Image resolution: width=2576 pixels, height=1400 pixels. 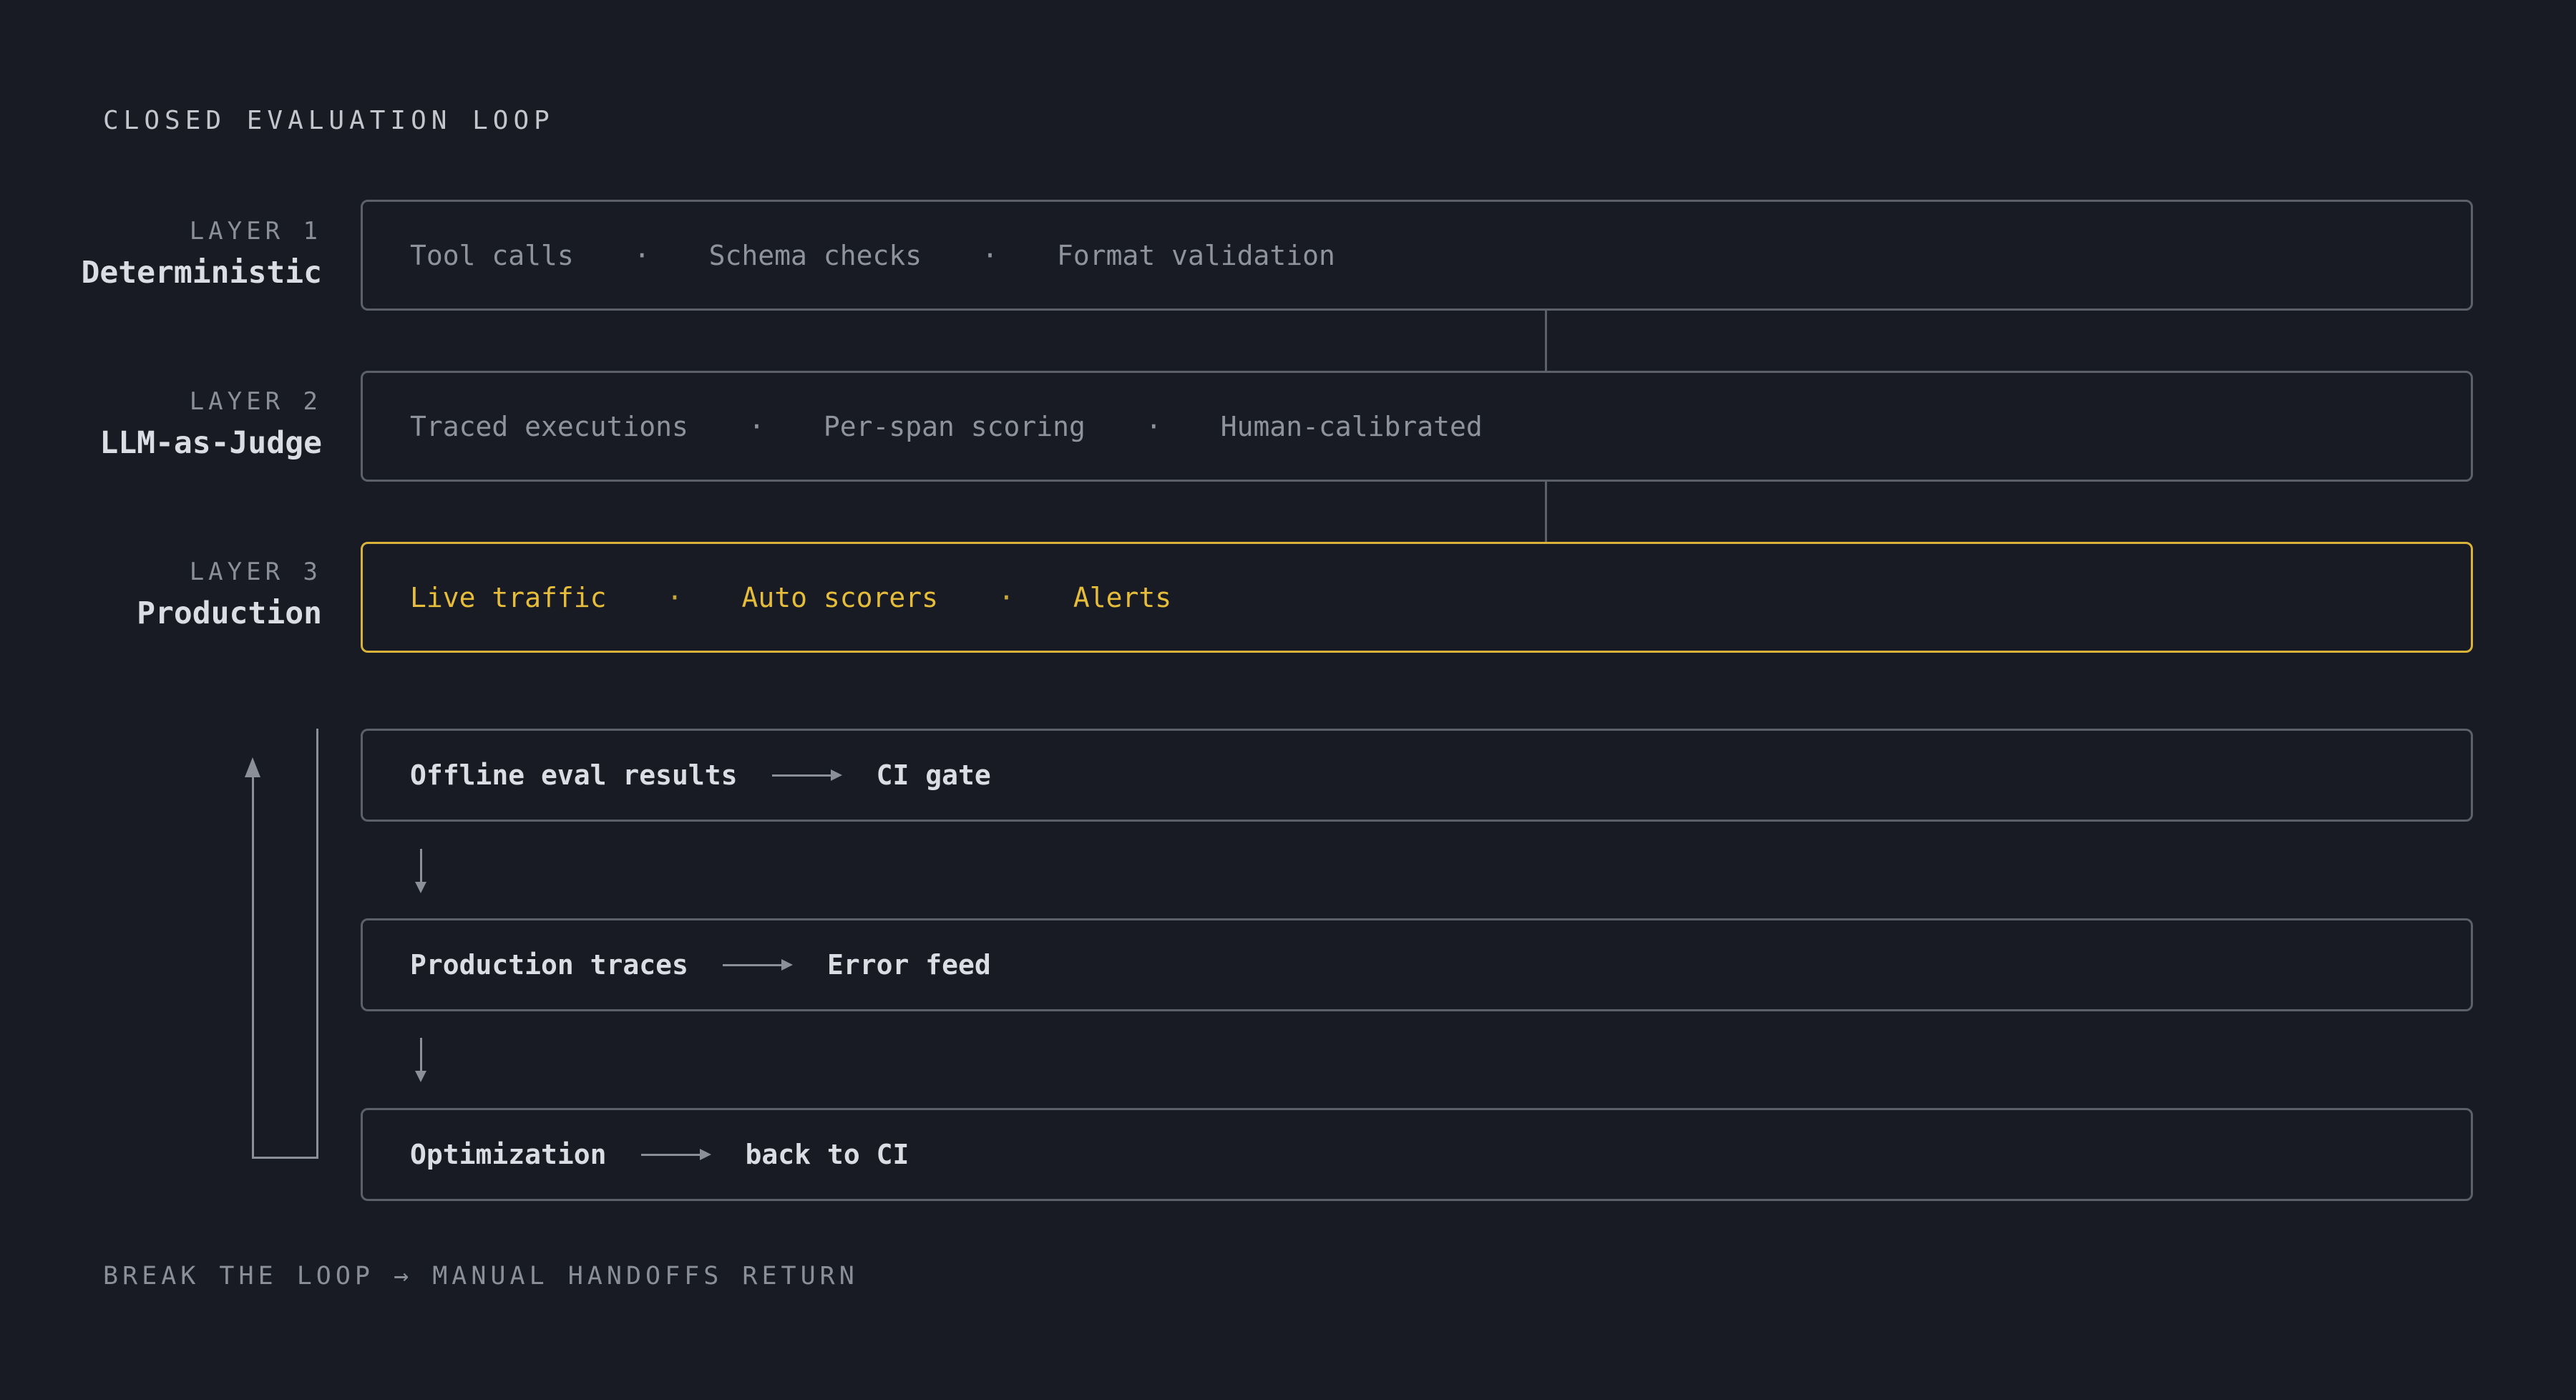 I want to click on layer-2-number: LAYER 2, so click(x=255, y=401).